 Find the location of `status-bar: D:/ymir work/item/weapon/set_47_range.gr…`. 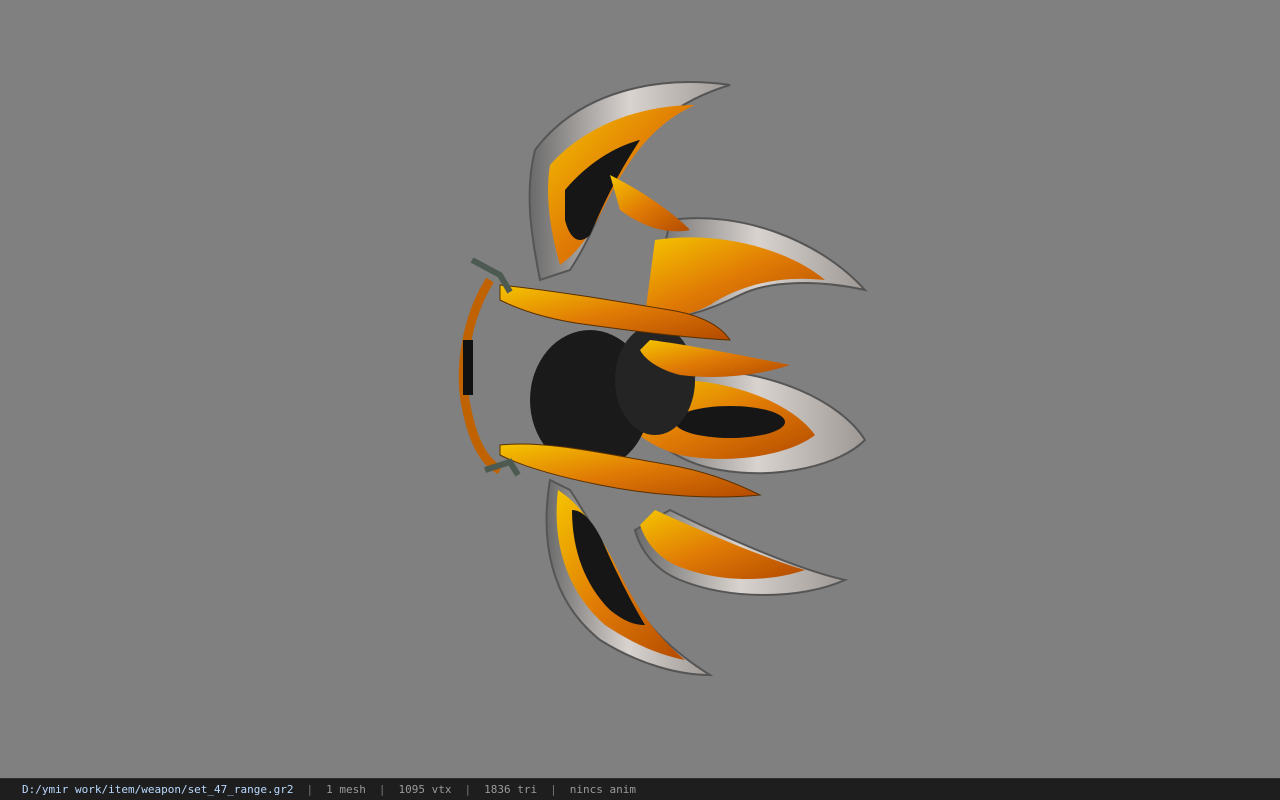

status-bar: D:/ymir work/item/weapon/set_47_range.gr… is located at coordinates (640, 789).